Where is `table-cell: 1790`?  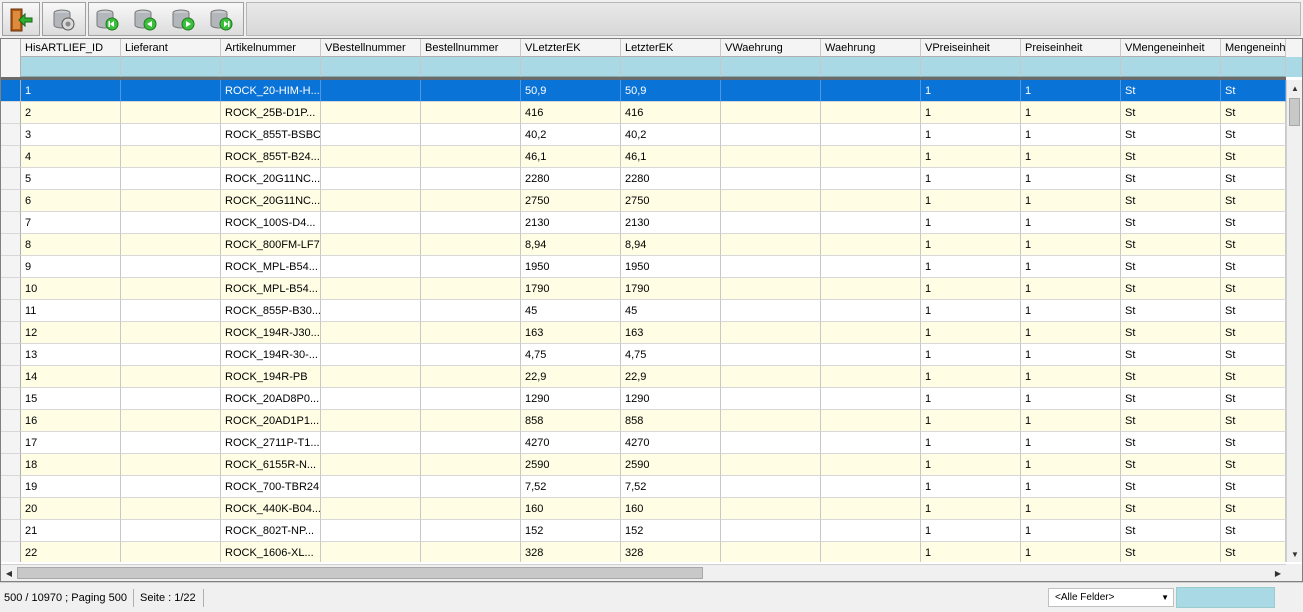
table-cell: 1790 is located at coordinates (571, 289).